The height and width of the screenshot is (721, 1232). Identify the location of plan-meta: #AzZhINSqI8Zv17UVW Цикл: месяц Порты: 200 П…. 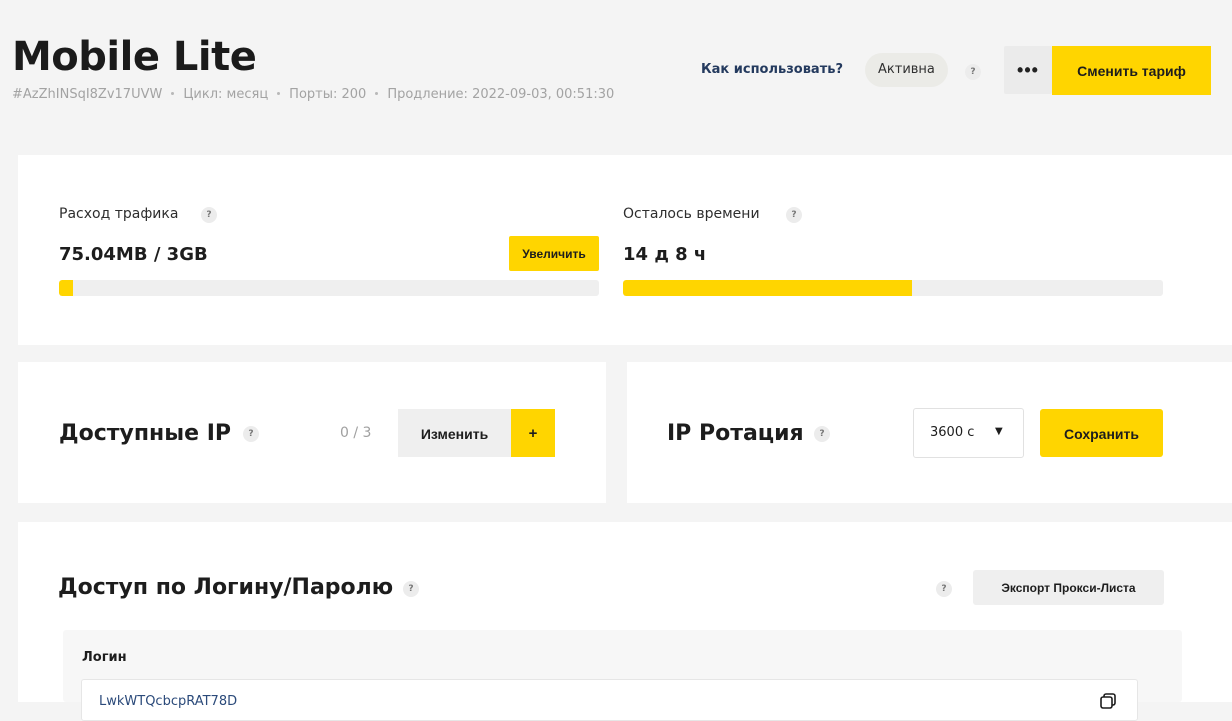
(313, 94).